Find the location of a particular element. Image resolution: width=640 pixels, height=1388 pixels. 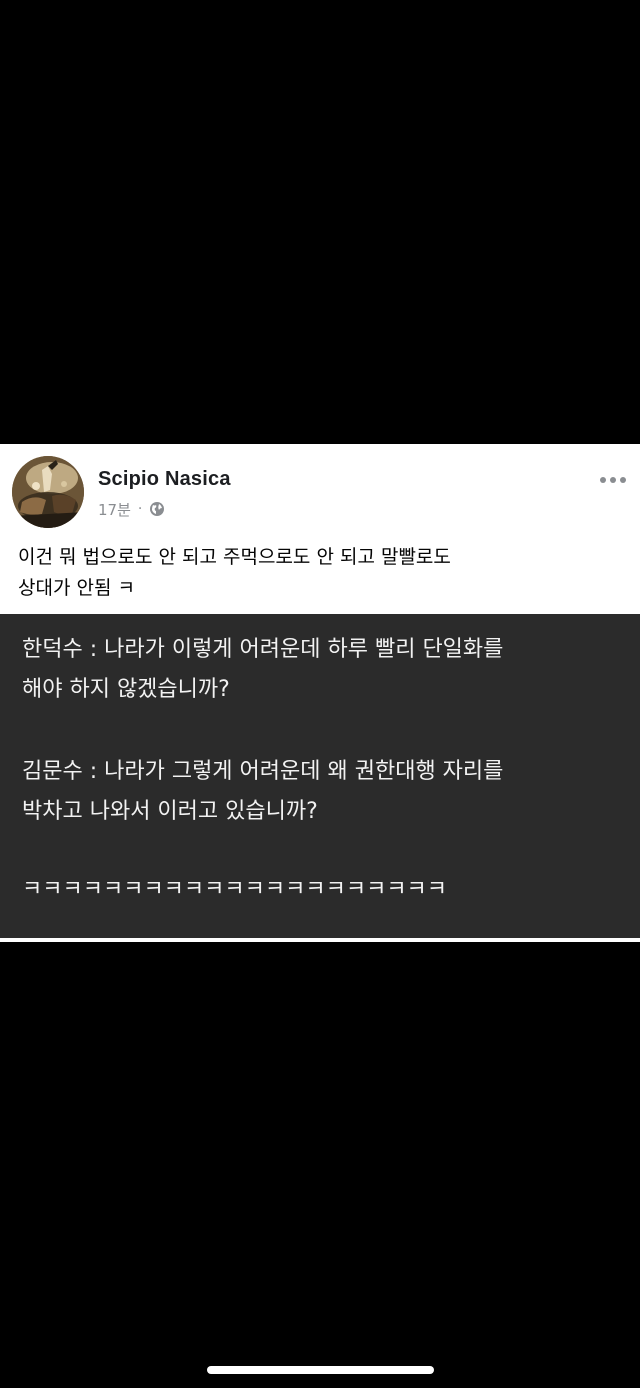

card-text-line: 박차고 나와서 이러고 있습니까? is located at coordinates (170, 811).